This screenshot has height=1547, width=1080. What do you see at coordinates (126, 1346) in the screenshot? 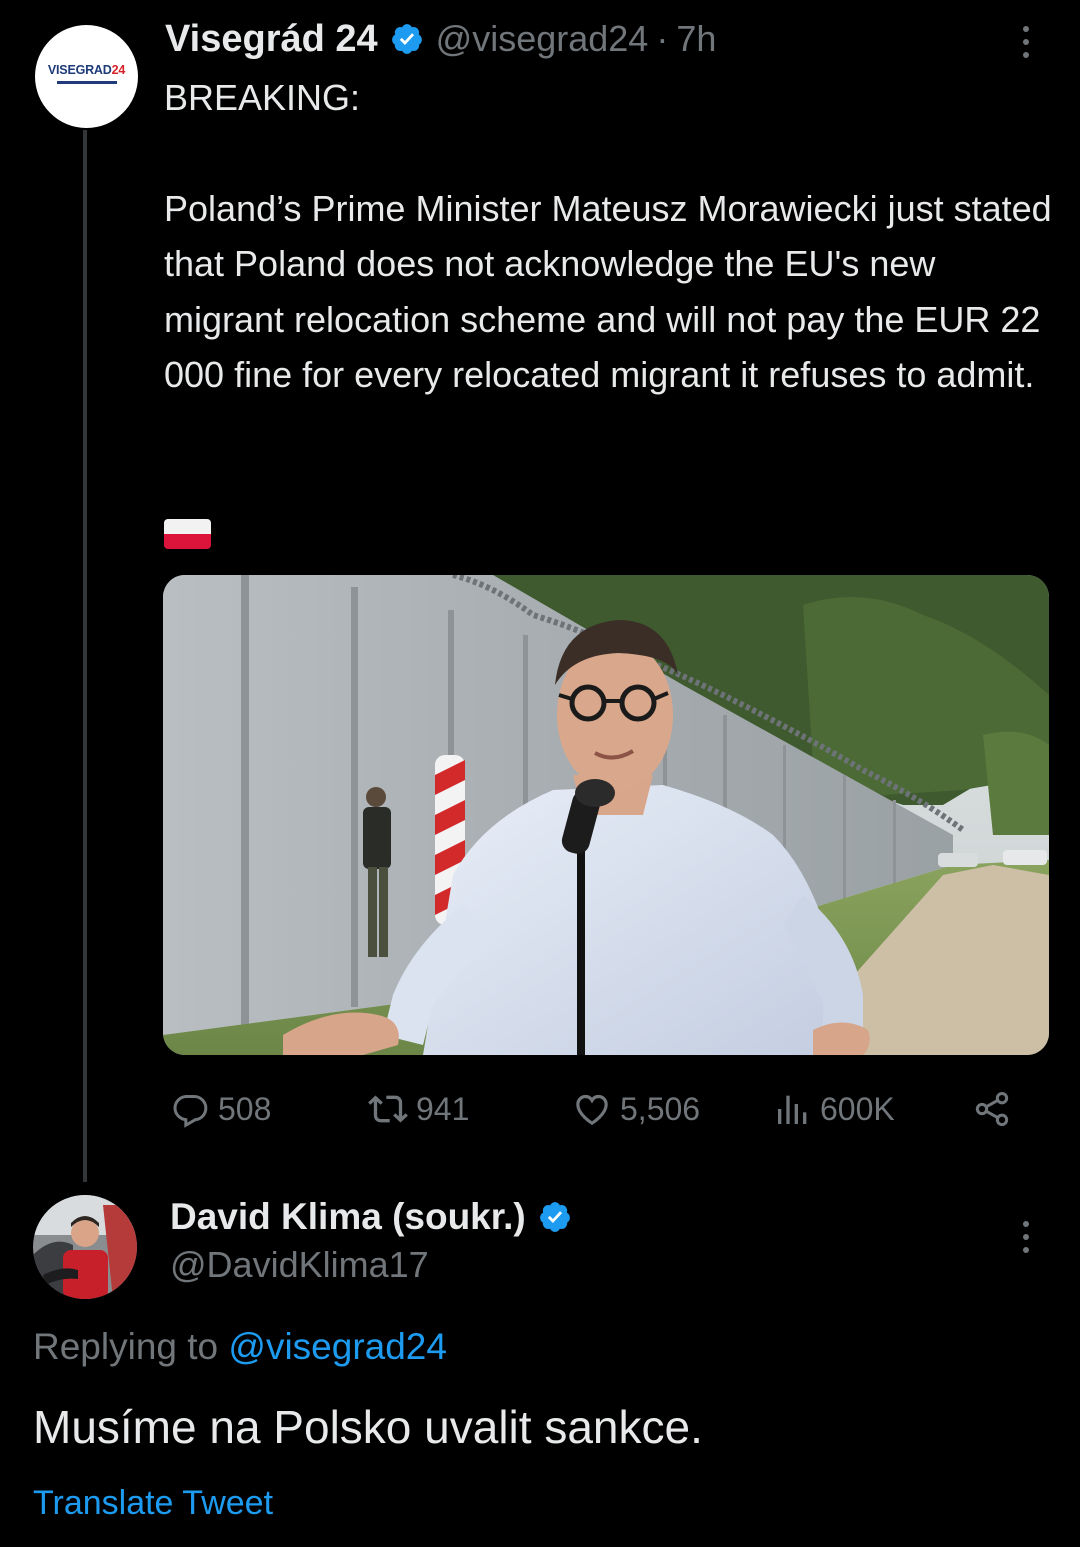
I see `replying-to-label: Replying to` at bounding box center [126, 1346].